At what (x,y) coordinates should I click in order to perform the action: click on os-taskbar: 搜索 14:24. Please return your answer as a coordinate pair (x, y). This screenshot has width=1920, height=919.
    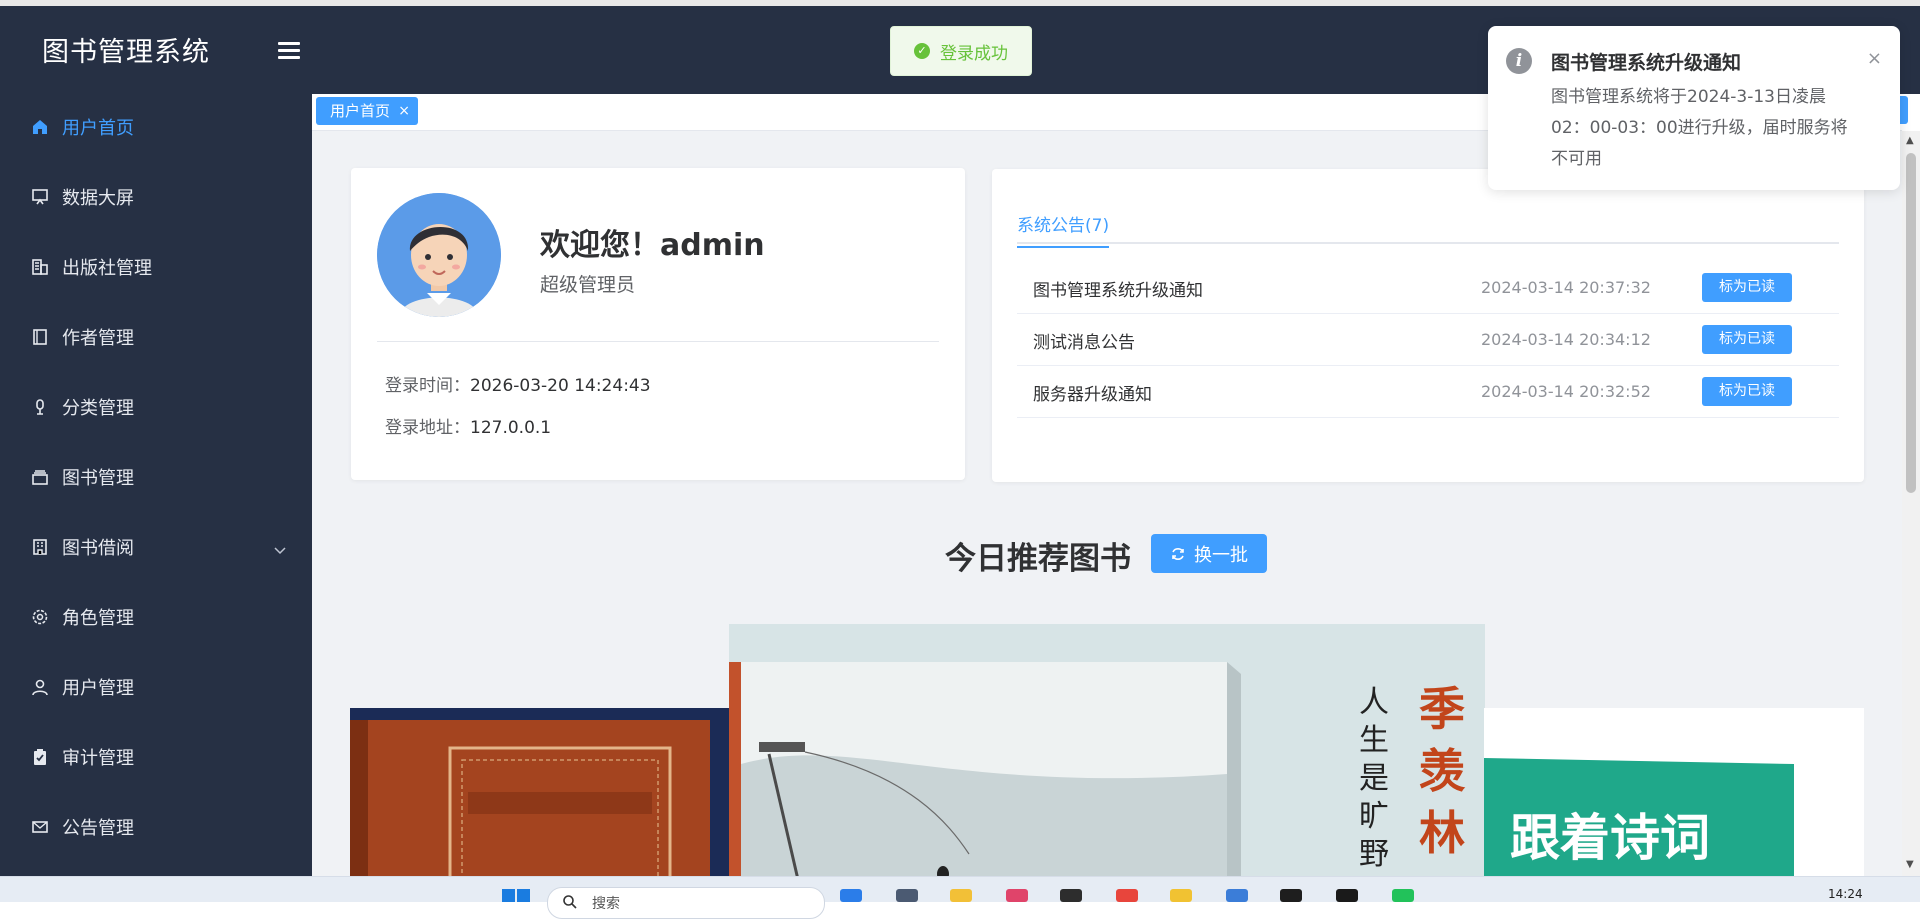
    Looking at the image, I should click on (960, 897).